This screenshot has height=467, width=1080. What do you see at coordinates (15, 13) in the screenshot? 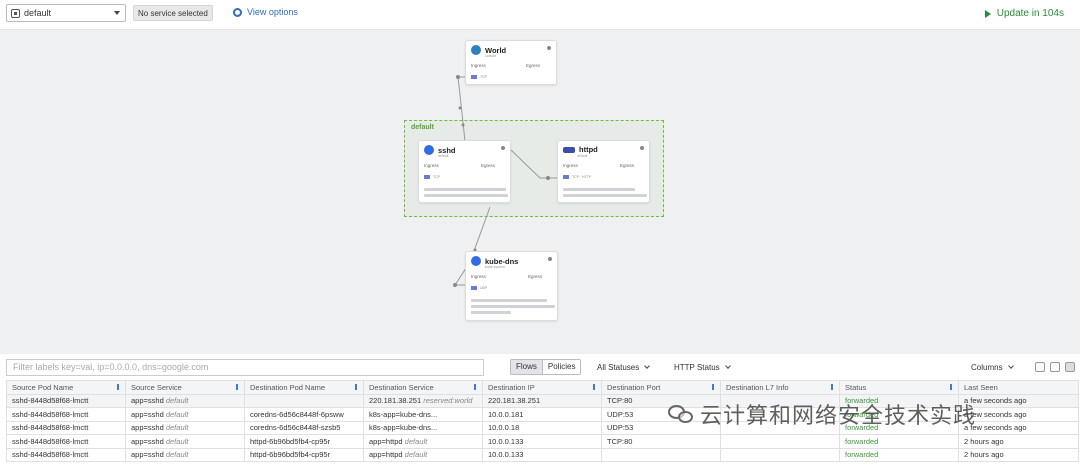
I see `namespace-icon` at bounding box center [15, 13].